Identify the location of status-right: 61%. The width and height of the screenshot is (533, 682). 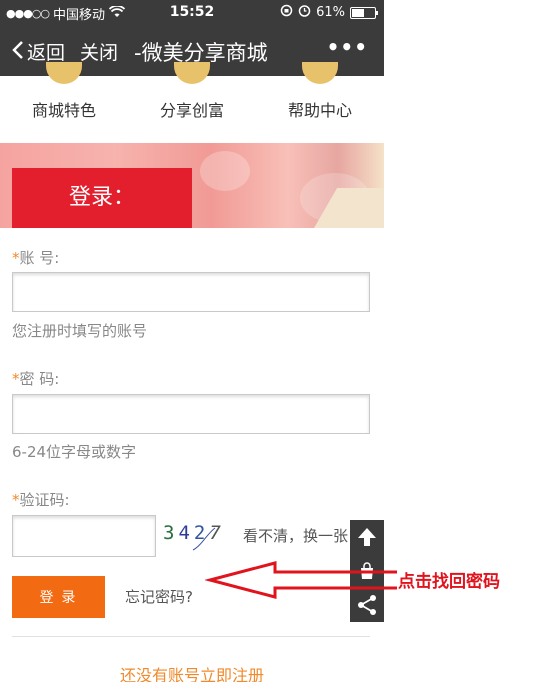
(329, 12).